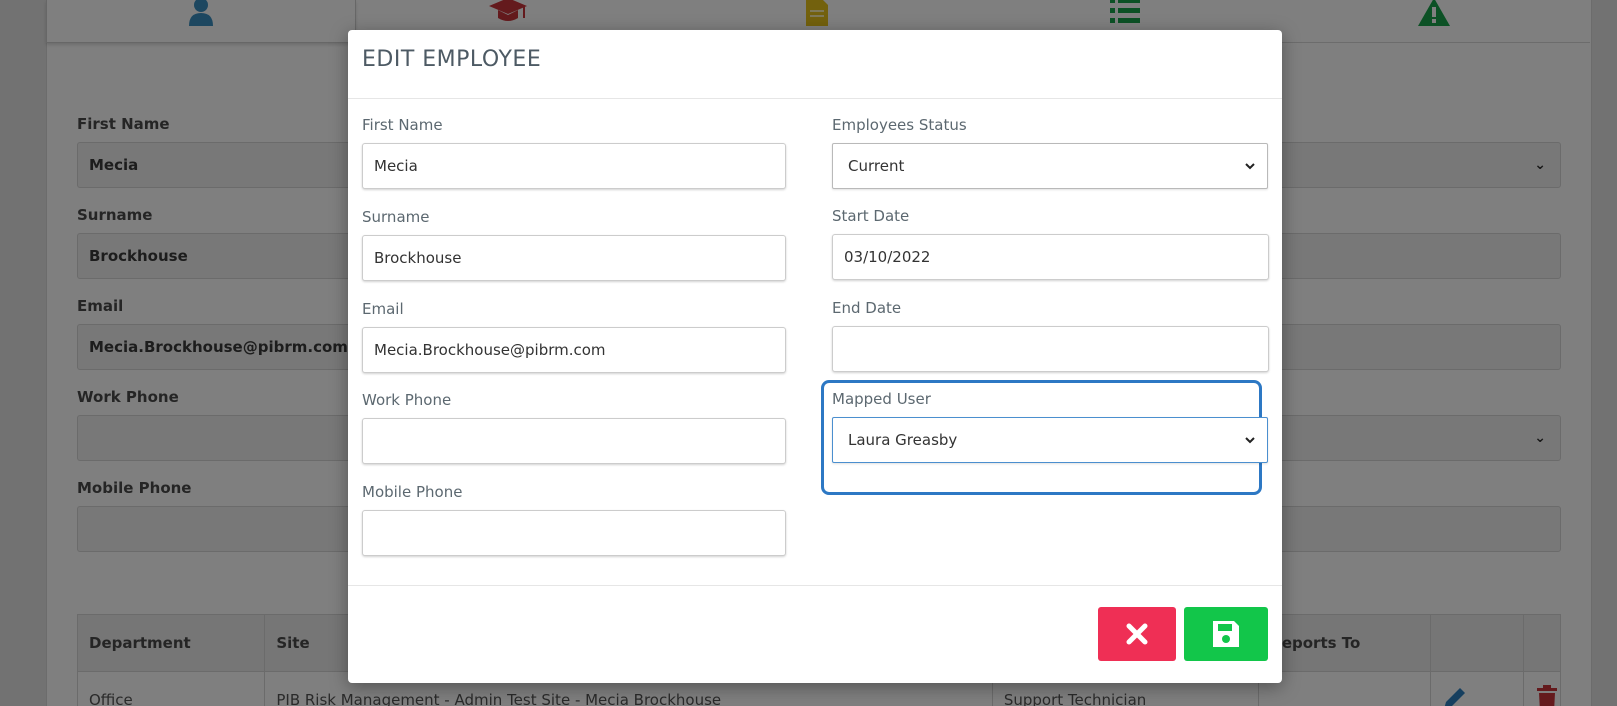 The image size is (1617, 706). What do you see at coordinates (574, 441) in the screenshot?
I see `work-phone-input` at bounding box center [574, 441].